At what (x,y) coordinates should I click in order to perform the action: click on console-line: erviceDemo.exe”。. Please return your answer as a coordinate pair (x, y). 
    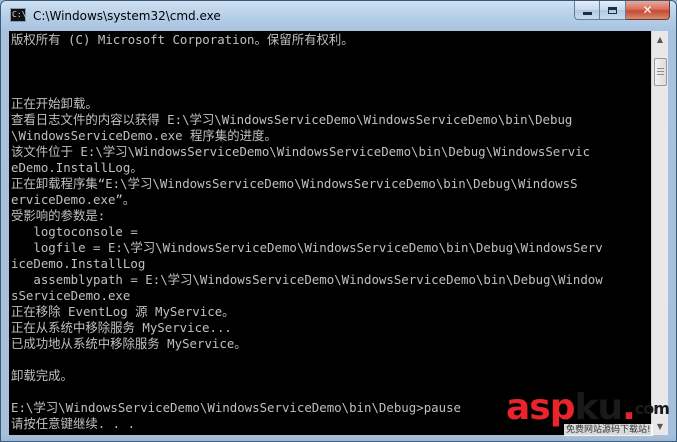
    Looking at the image, I should click on (73, 199).